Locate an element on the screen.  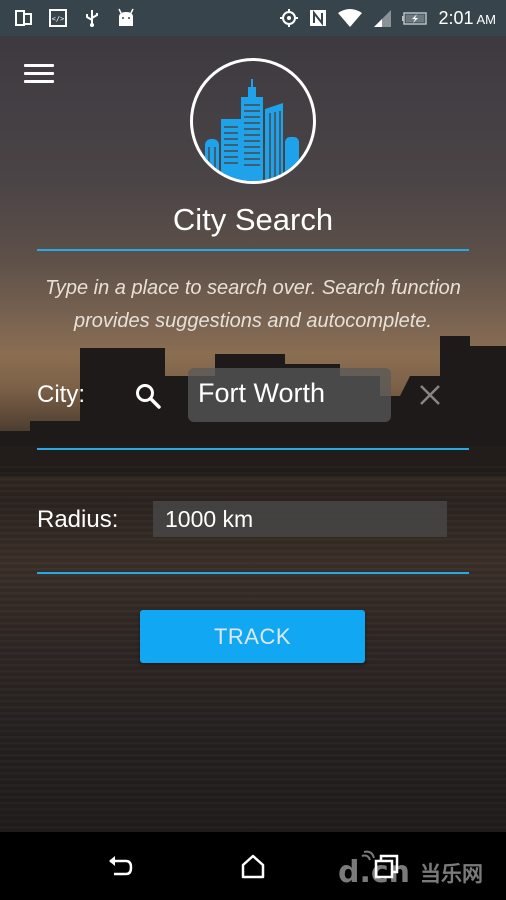
city-buildings-icon is located at coordinates (253, 121).